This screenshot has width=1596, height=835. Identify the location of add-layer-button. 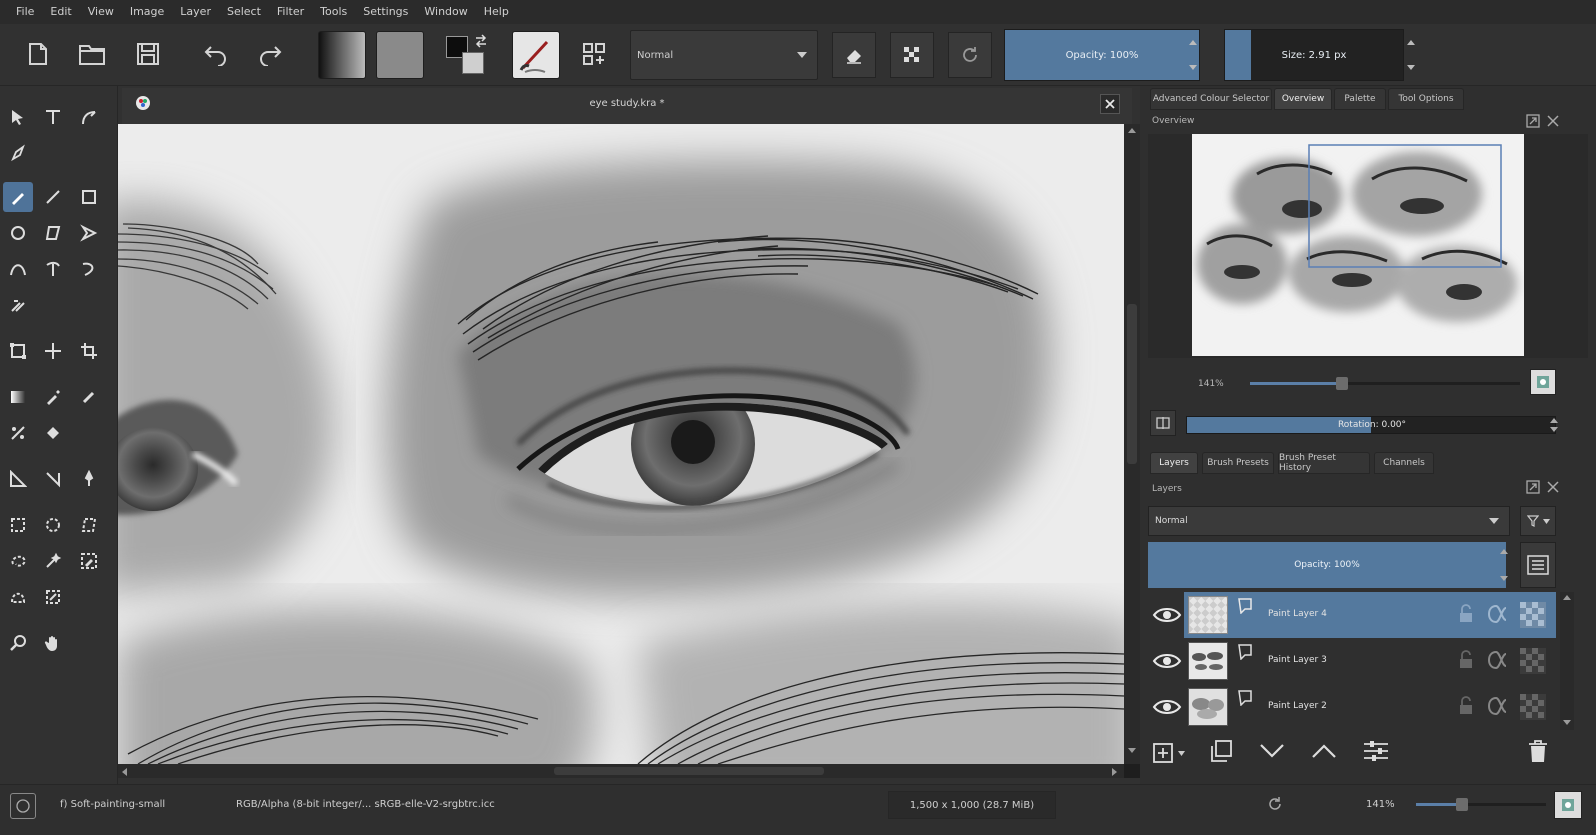
(1172, 753).